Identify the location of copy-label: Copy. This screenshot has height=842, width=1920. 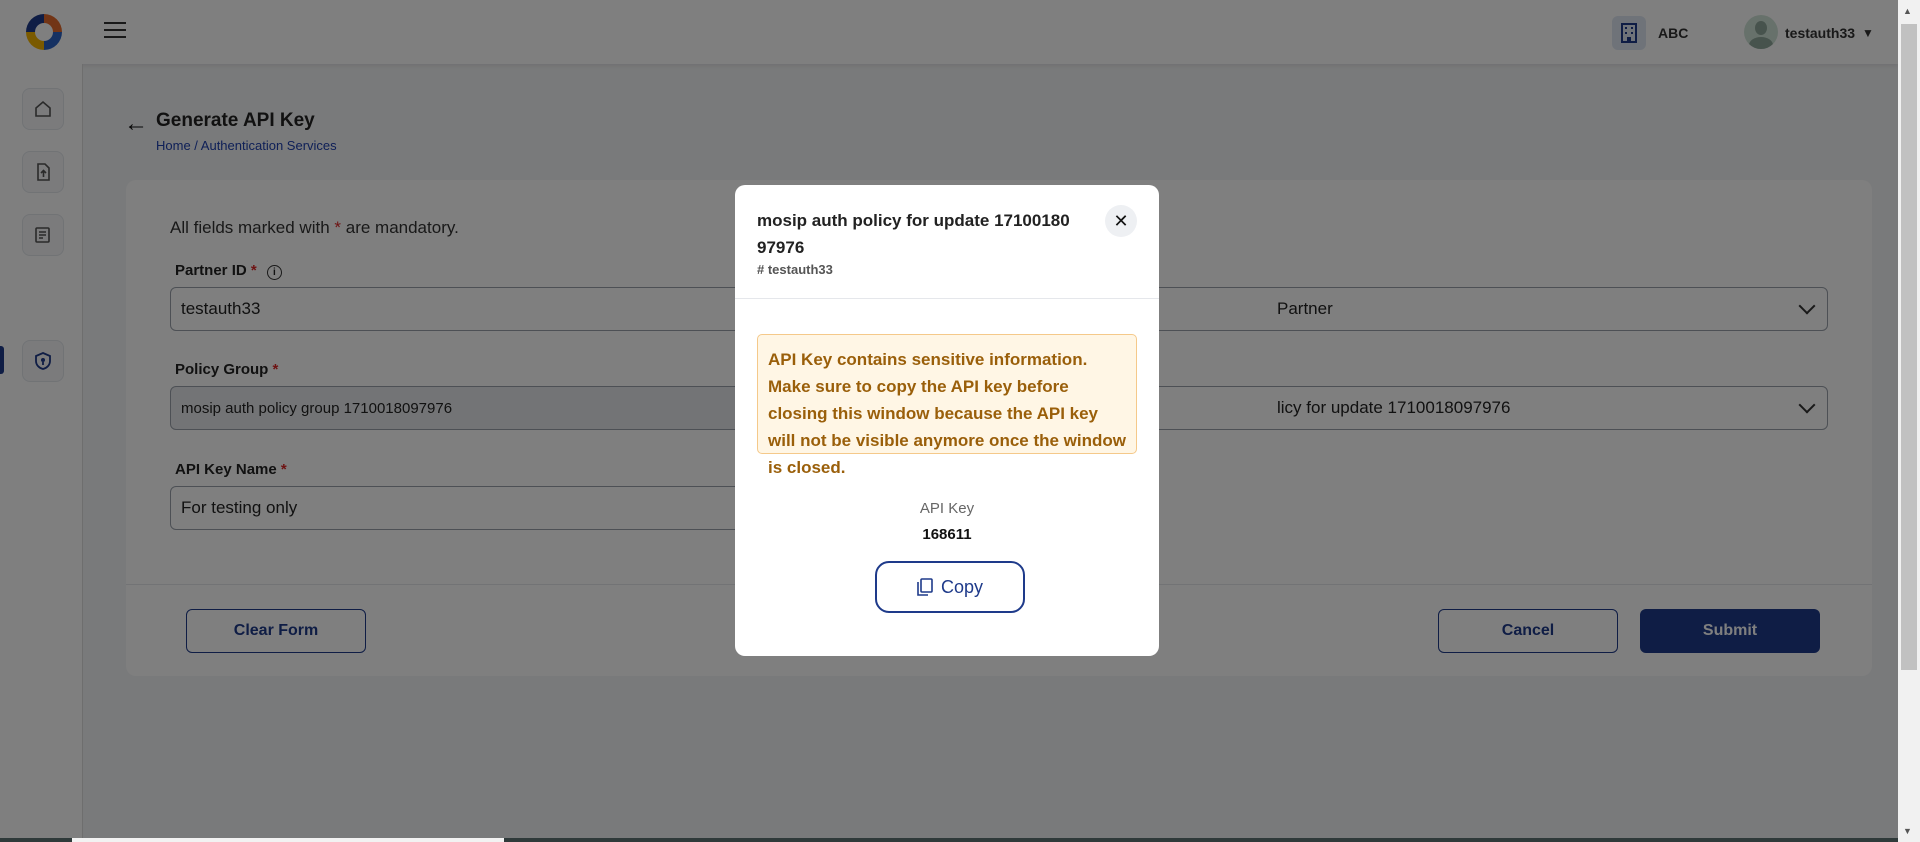
(962, 586).